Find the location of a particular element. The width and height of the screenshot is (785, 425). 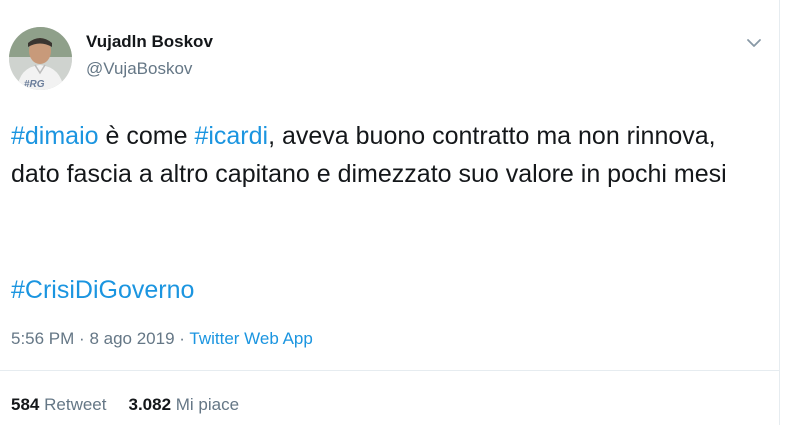

retweets-stat: 584 Retweet is located at coordinates (58, 404).